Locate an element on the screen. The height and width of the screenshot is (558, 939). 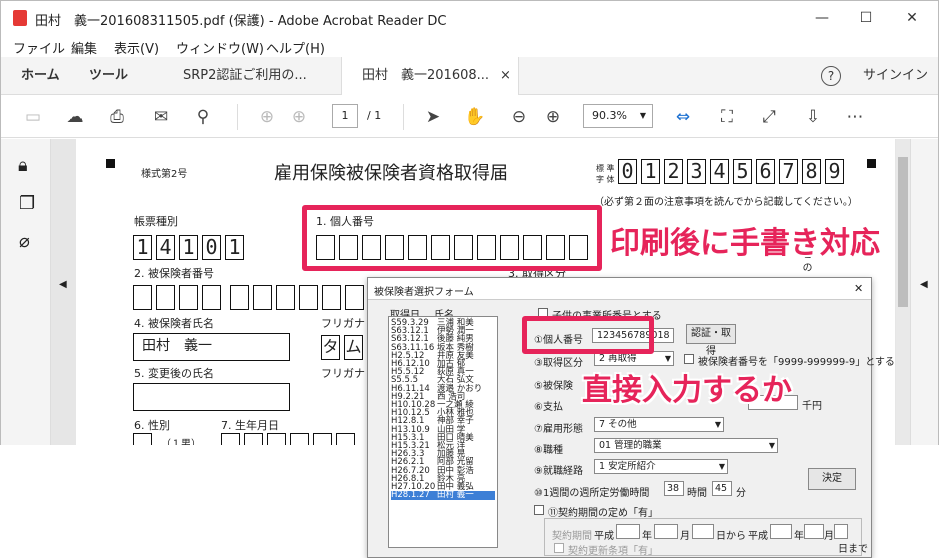
full-screen-icon: ⤢ is located at coordinates (769, 117).